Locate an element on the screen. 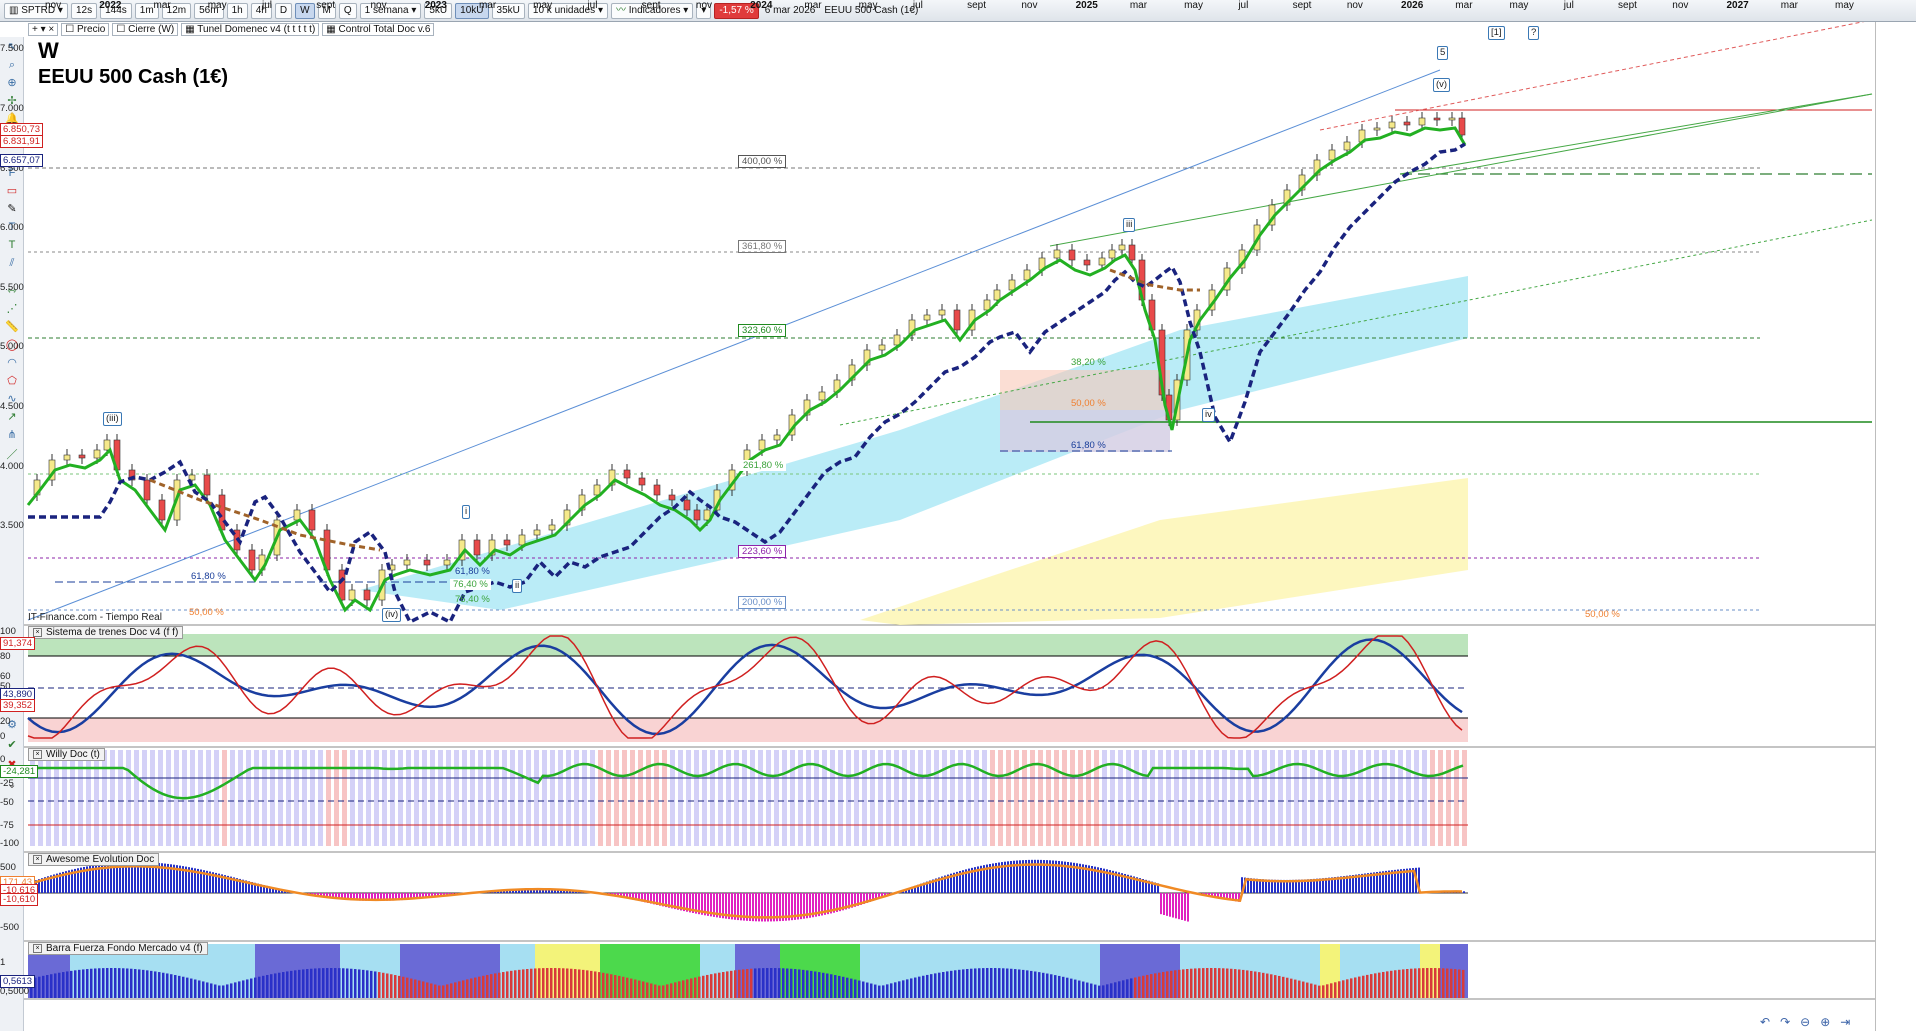 The width and height of the screenshot is (1916, 1031). label-icon: T is located at coordinates (12, 245).